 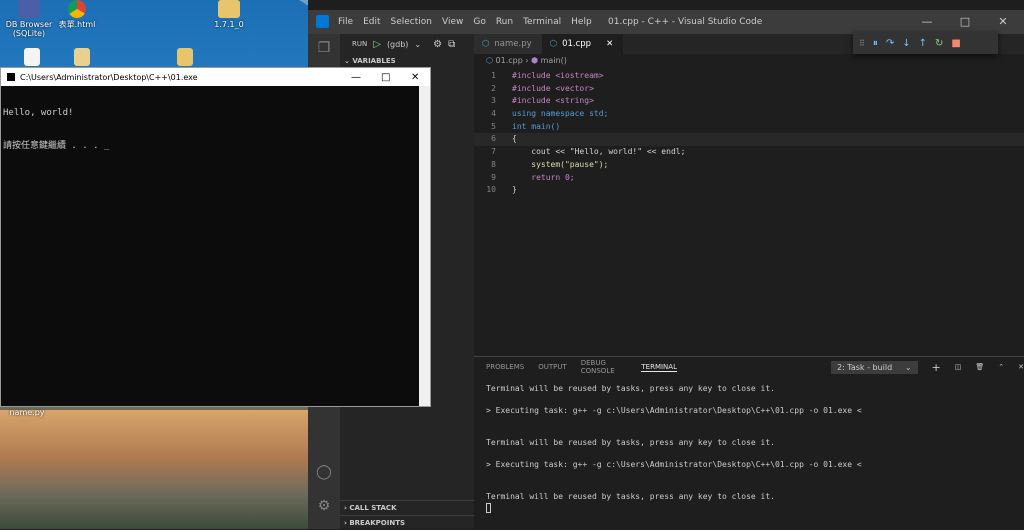 I want to click on code-line-8: system("pause");, so click(x=555, y=165).